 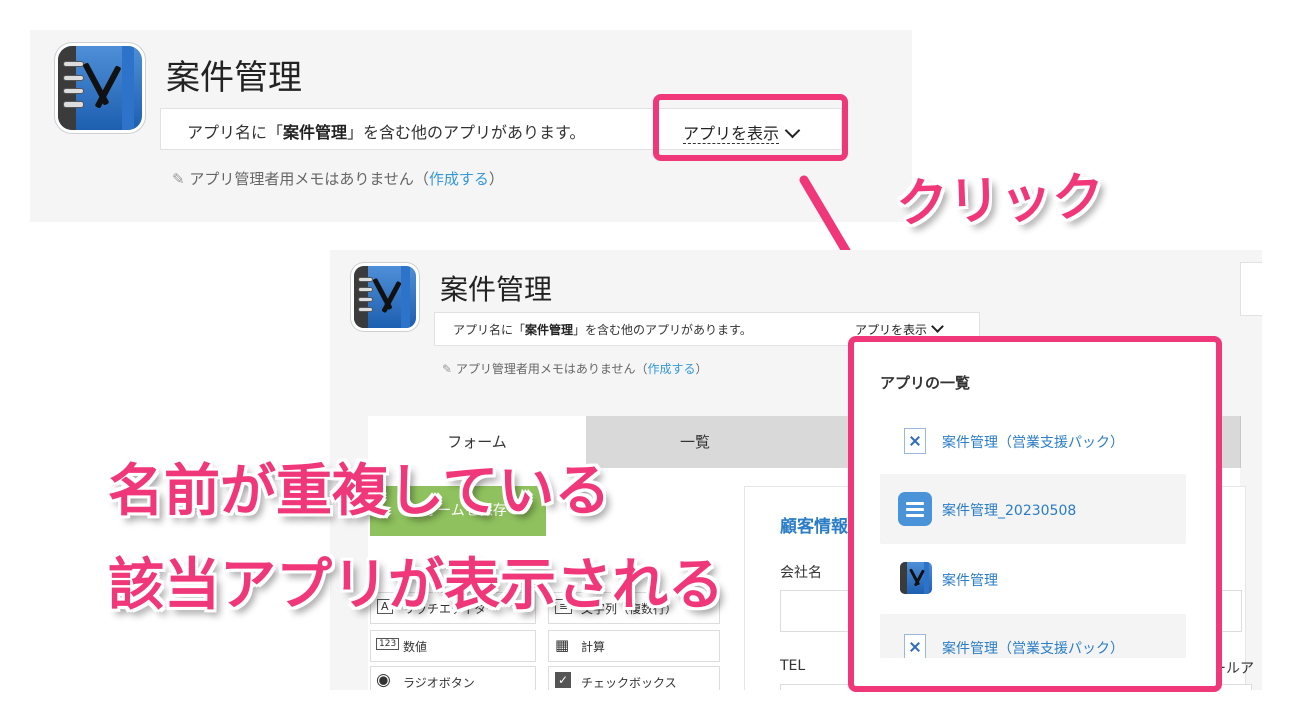 I want to click on duplicate-name-annotation: 名前が重複している, so click(x=359, y=491).